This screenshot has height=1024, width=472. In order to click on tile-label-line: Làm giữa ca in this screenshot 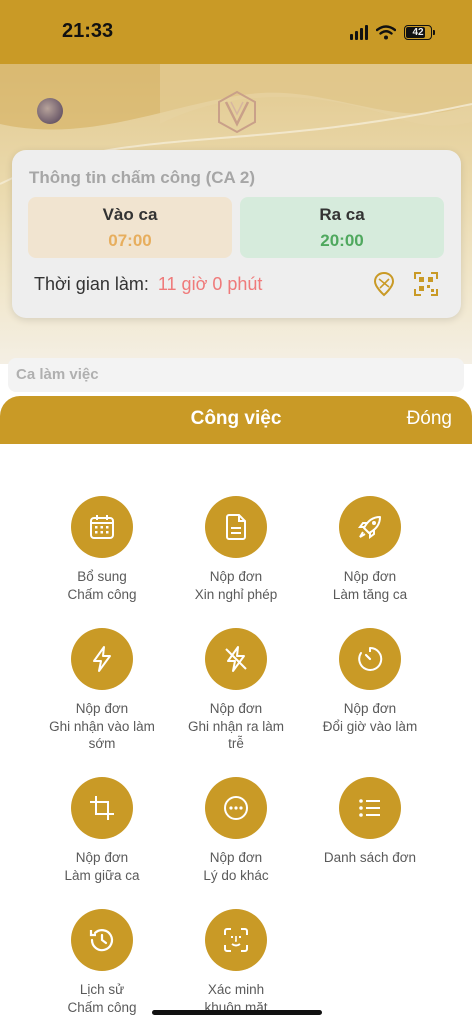, I will do `click(102, 875)`.